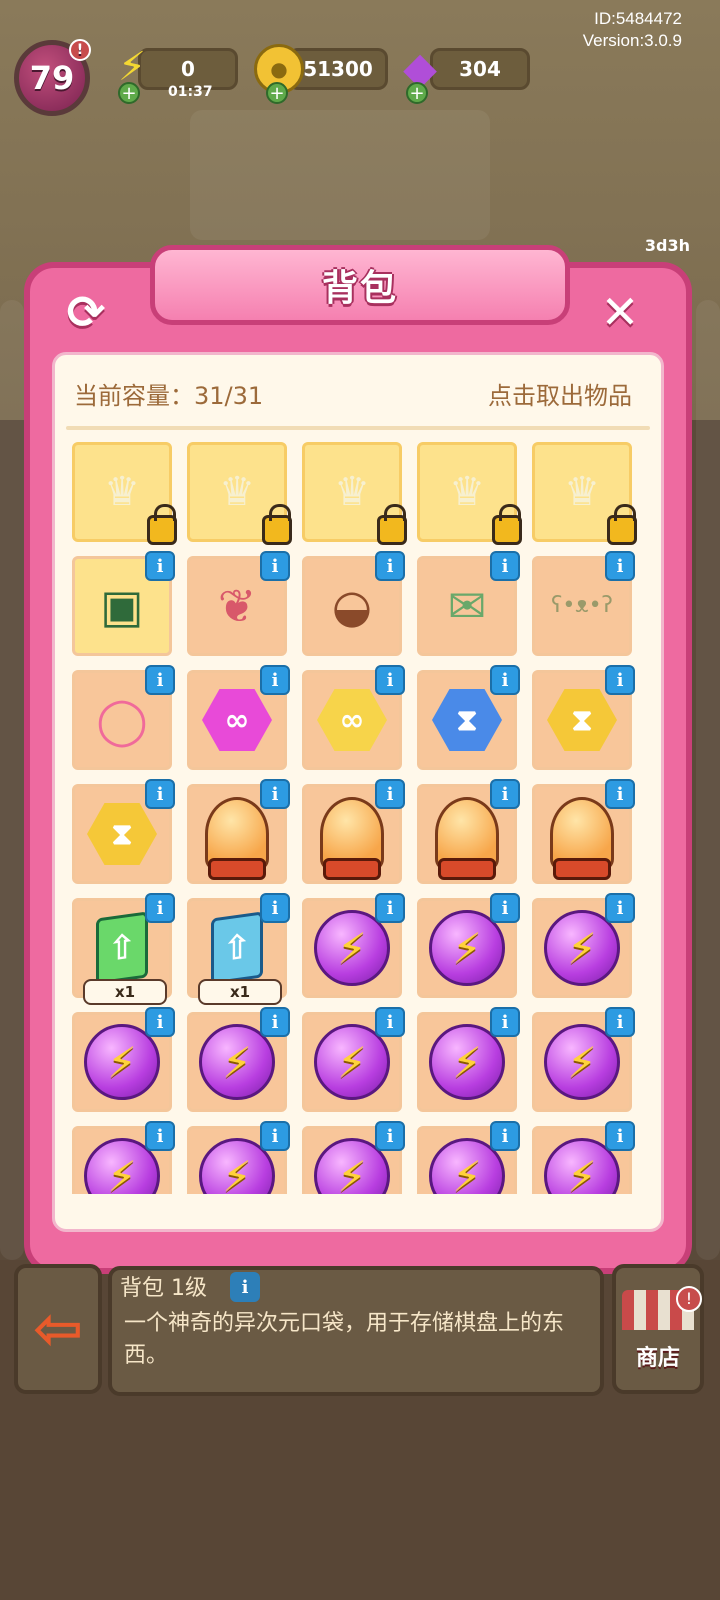  What do you see at coordinates (353, 603) in the screenshot?
I see `backpack-item-slot: ◒ i` at bounding box center [353, 603].